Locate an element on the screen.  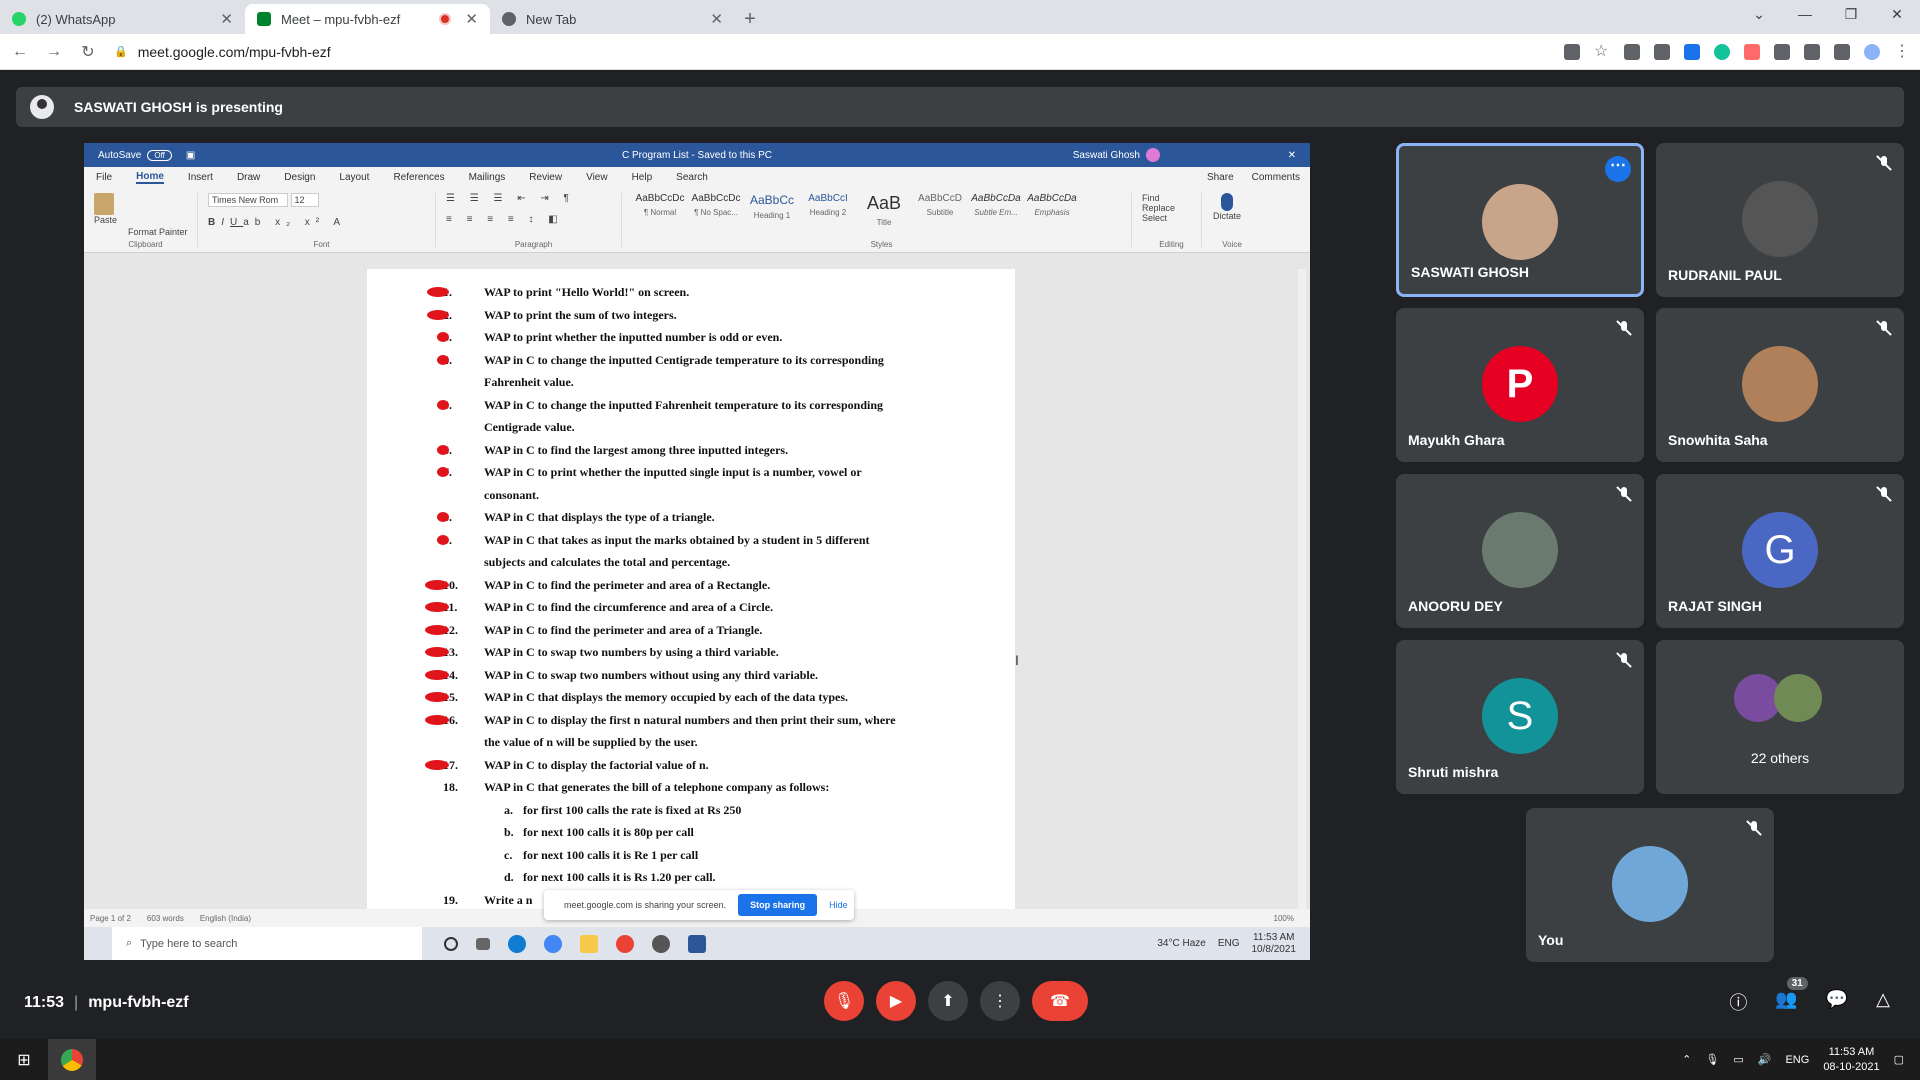
camera-toggle-button: ▶ is located at coordinates (896, 1001).